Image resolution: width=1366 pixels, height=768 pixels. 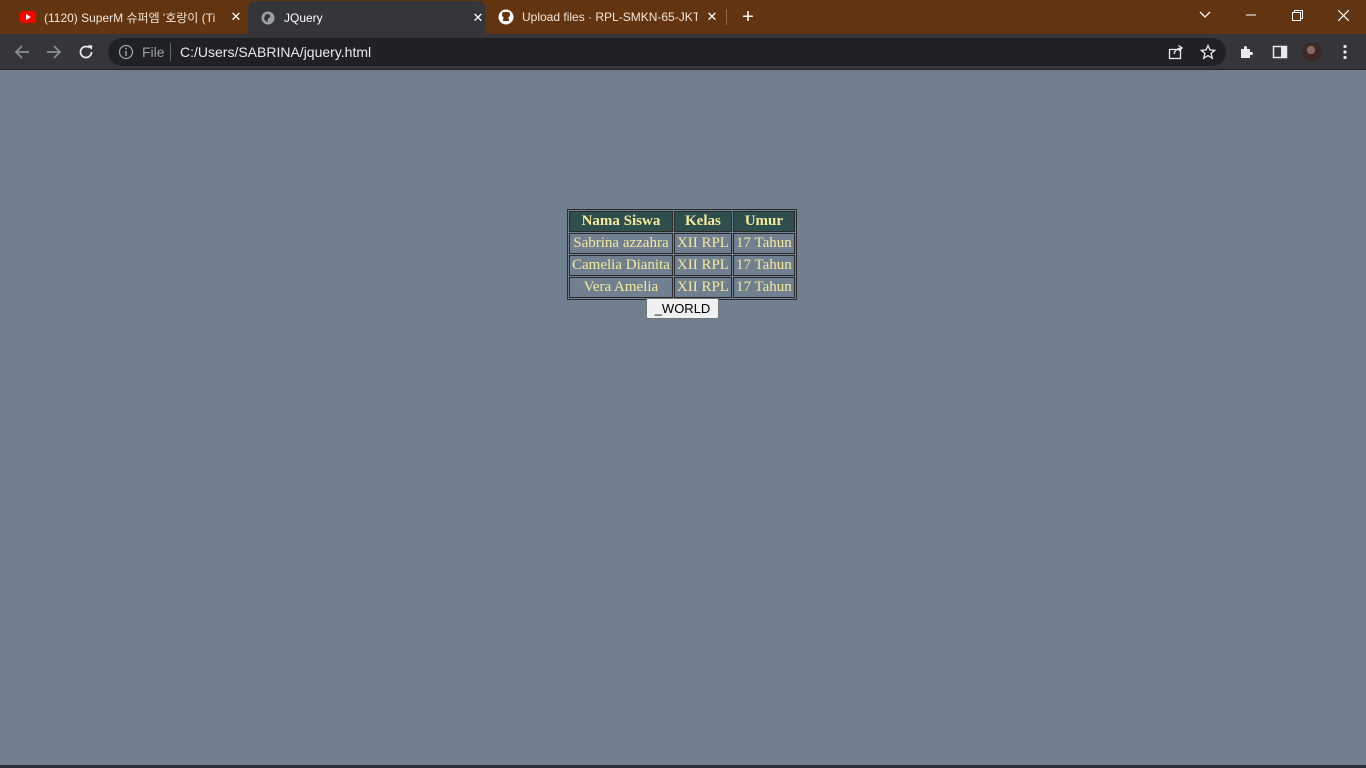 I want to click on table-row: Sabrina azzahra XII RPL 17 Tahun, so click(x=682, y=243).